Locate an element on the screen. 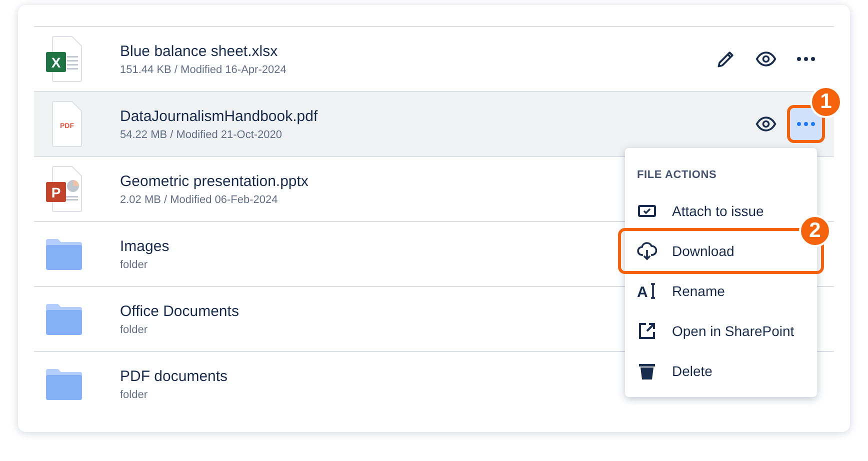  file-name: DataJournalismHandbook.pdf is located at coordinates (219, 116).